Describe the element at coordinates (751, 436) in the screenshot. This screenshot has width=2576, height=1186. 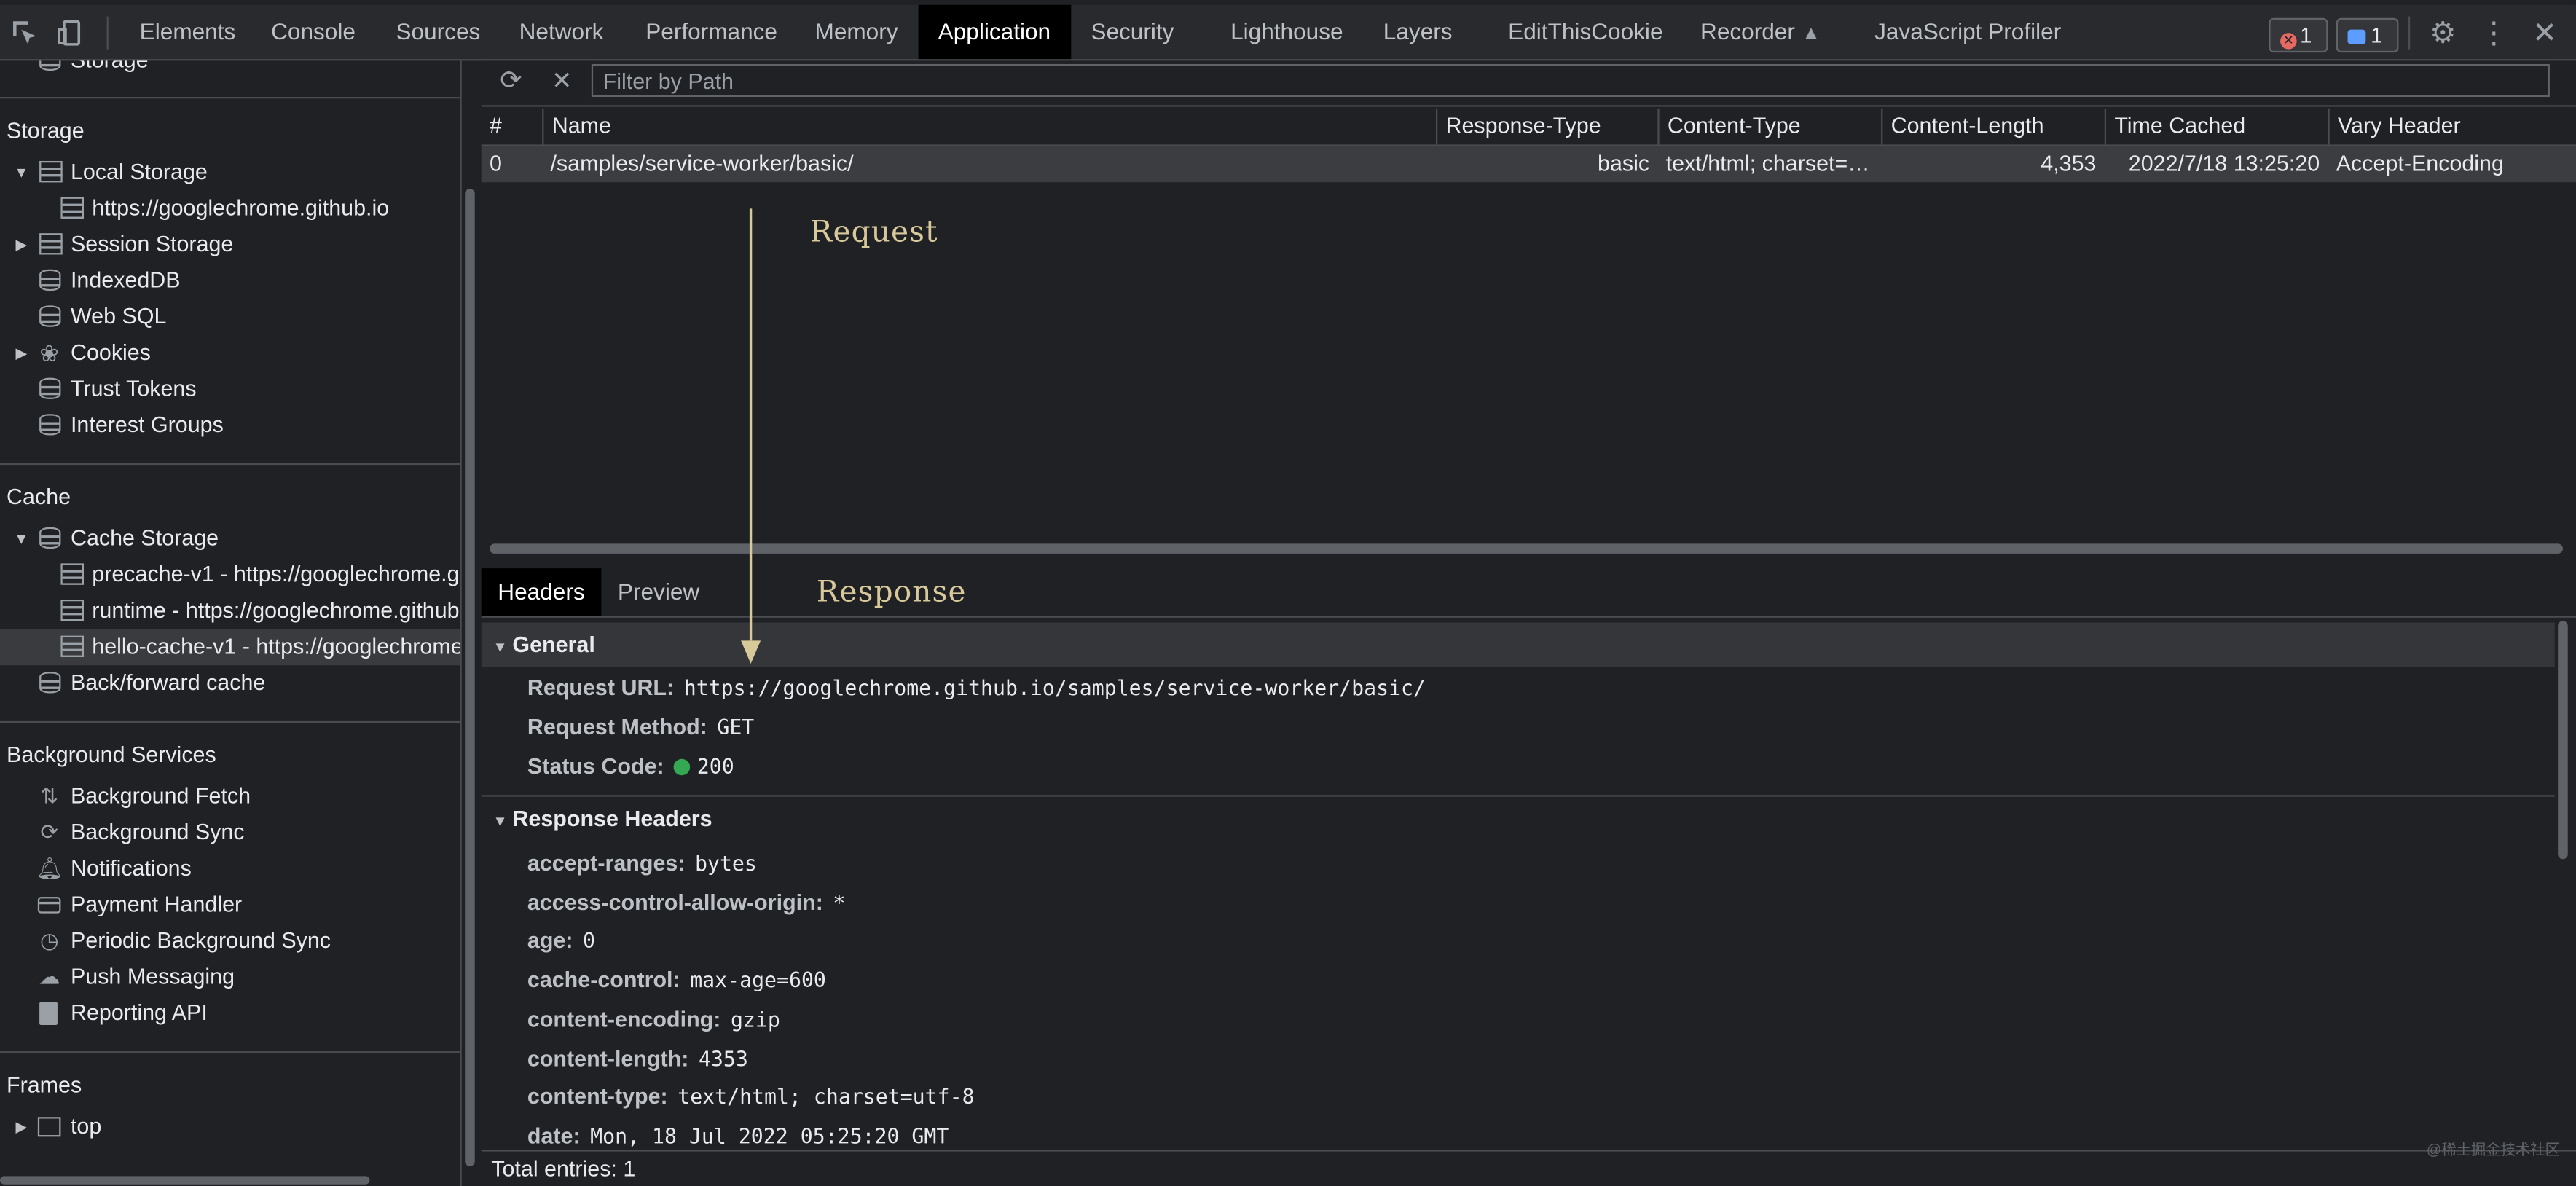
I see `annotation-arrow` at that location.